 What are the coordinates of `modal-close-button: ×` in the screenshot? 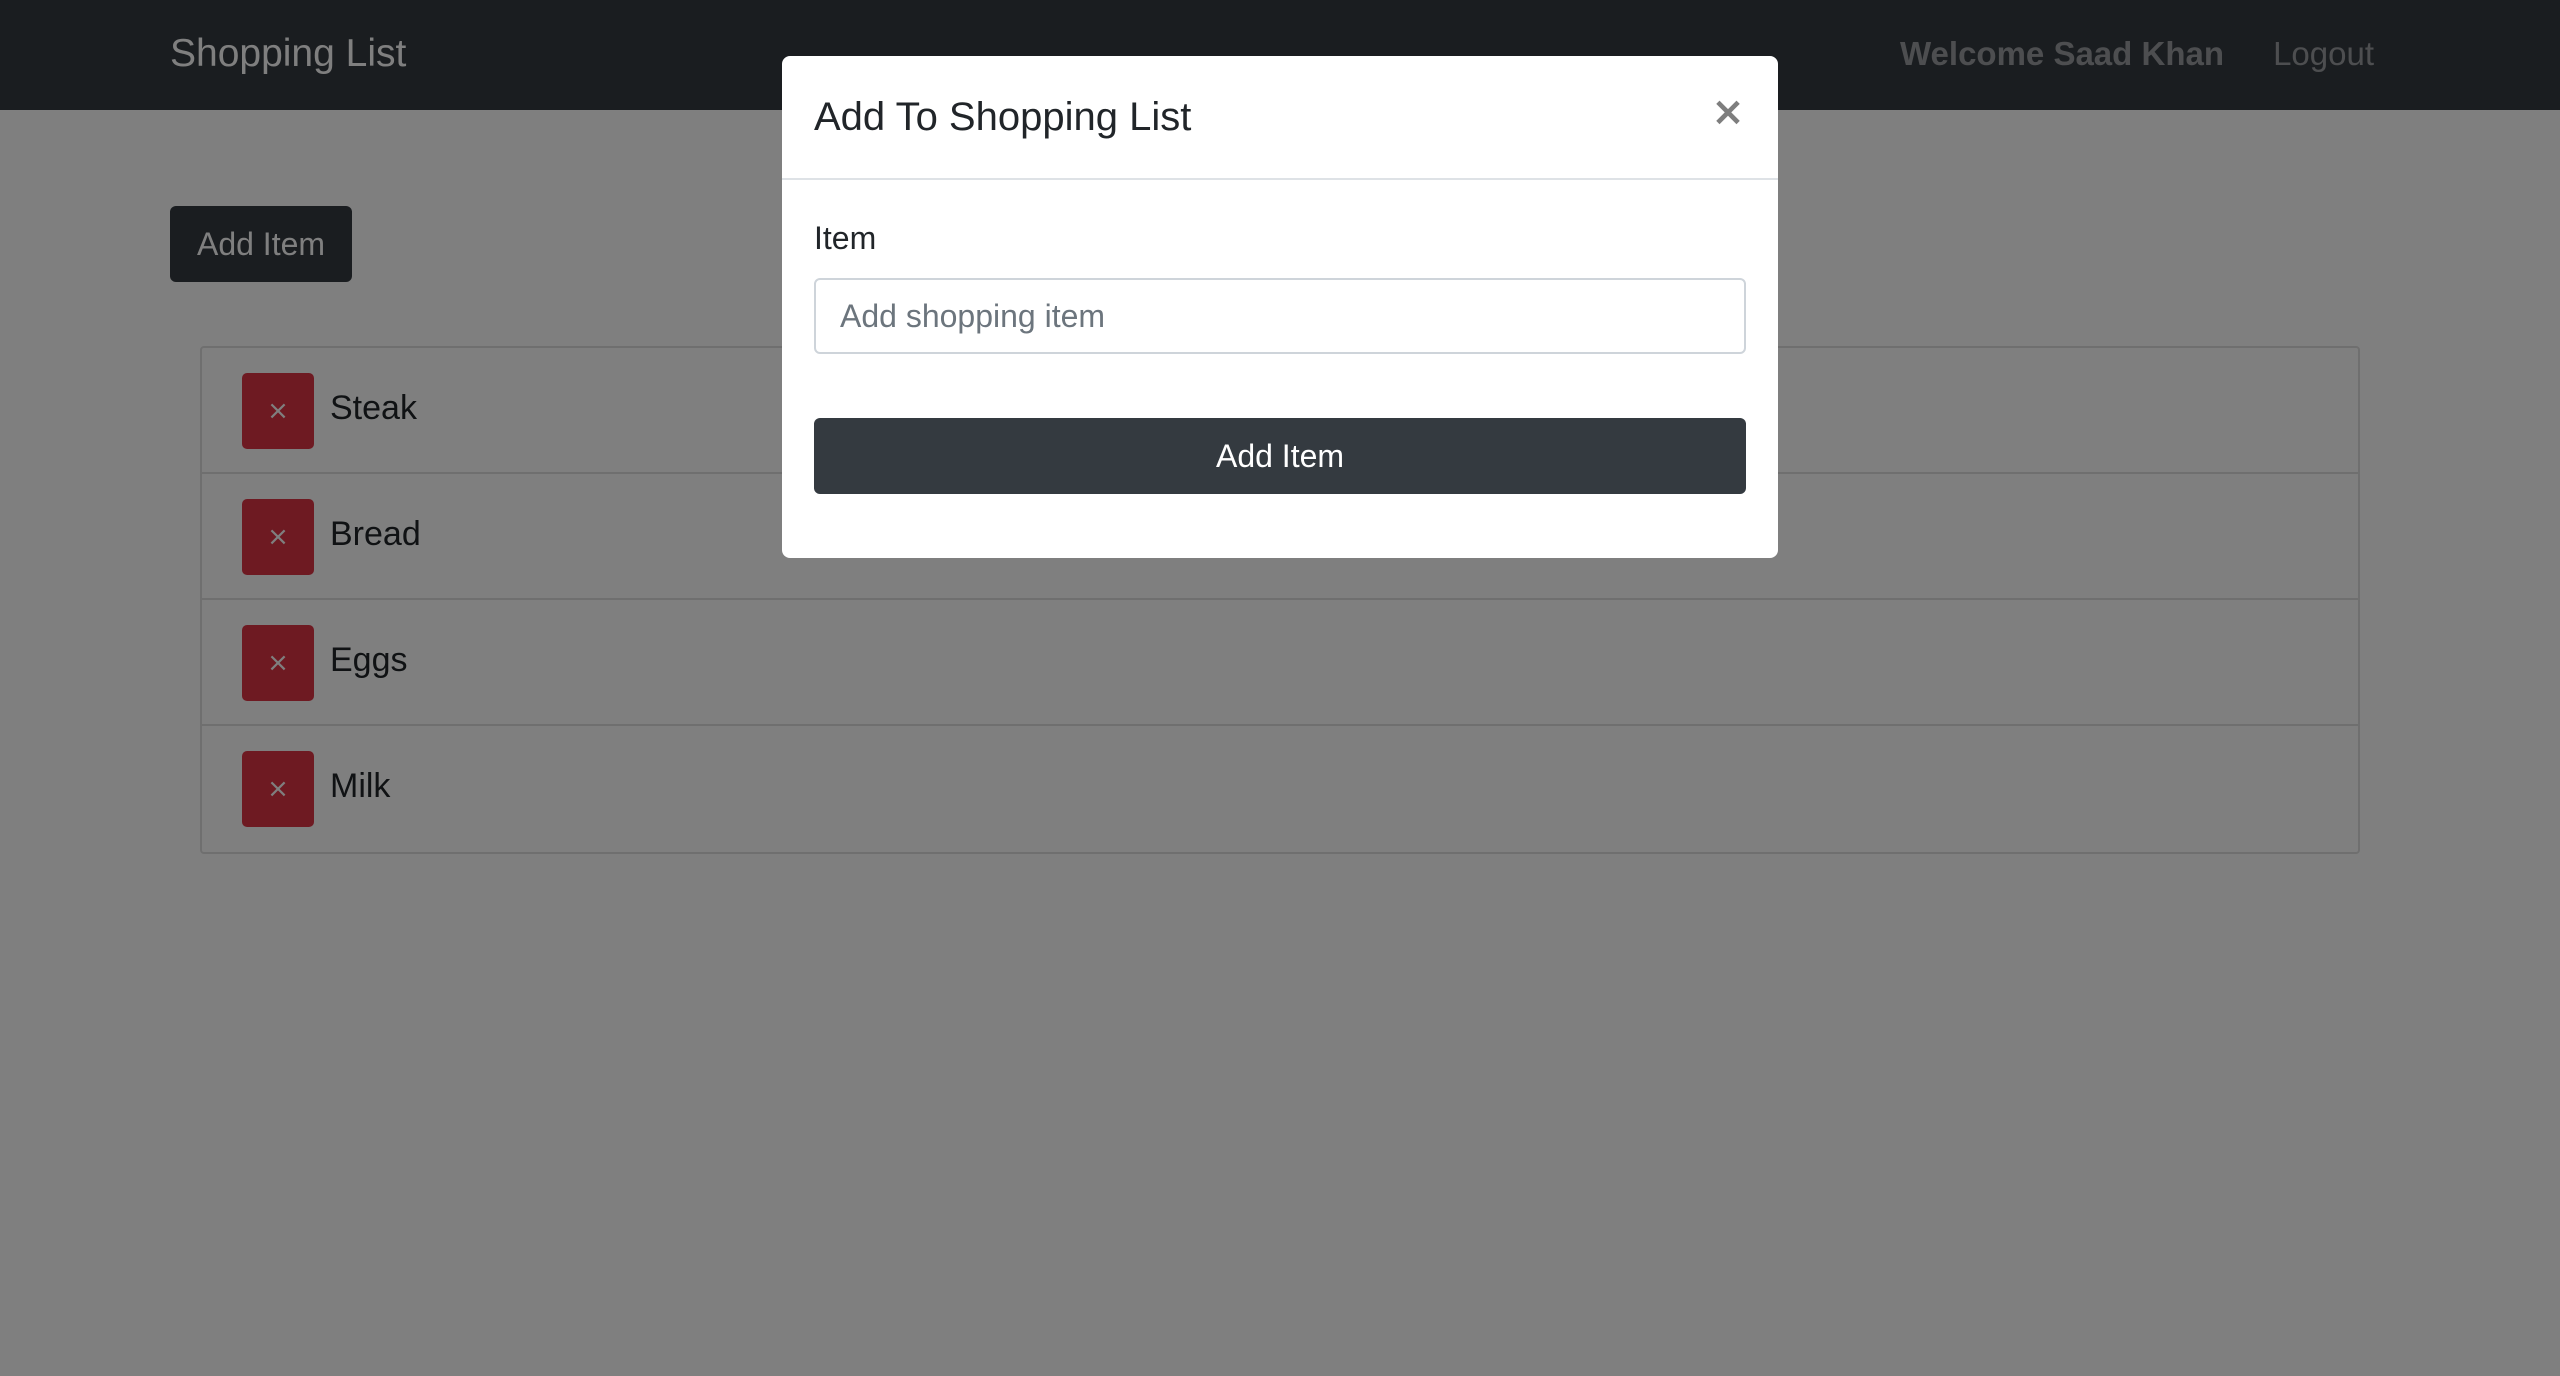 It's located at (1728, 112).